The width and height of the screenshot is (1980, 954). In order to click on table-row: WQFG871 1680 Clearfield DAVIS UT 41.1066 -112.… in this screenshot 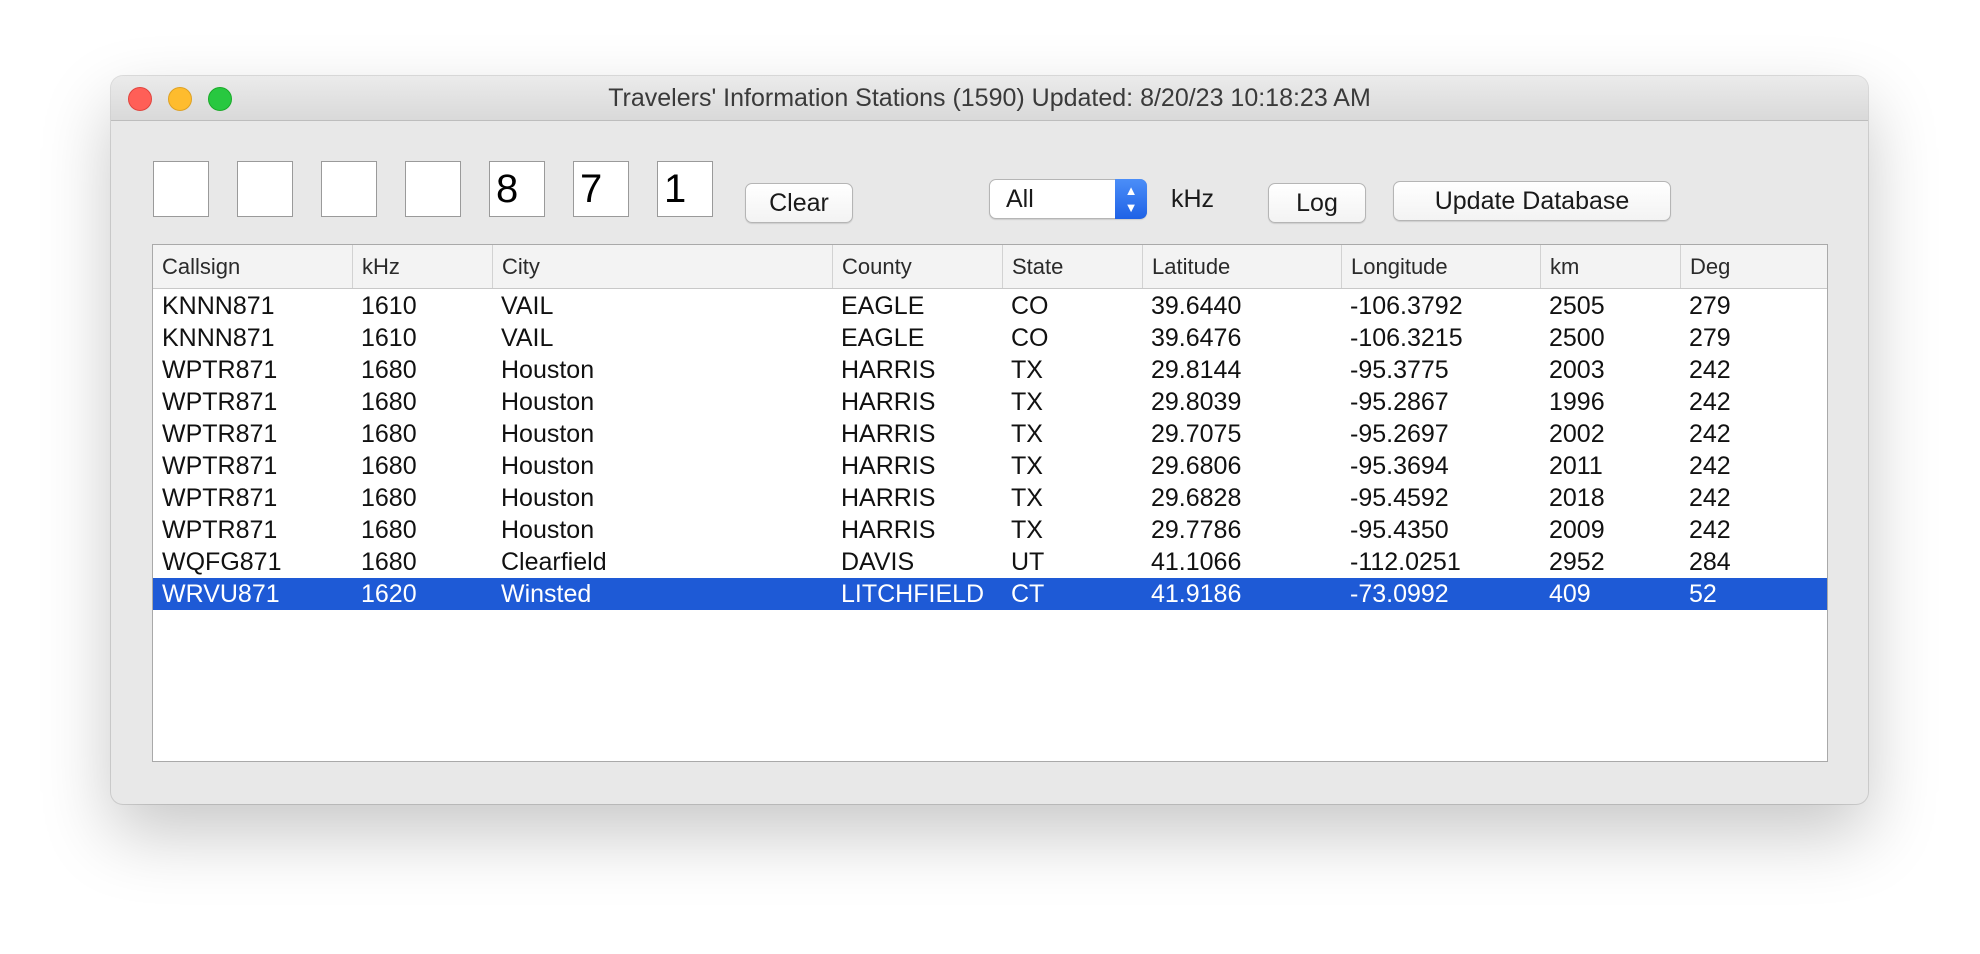, I will do `click(990, 562)`.